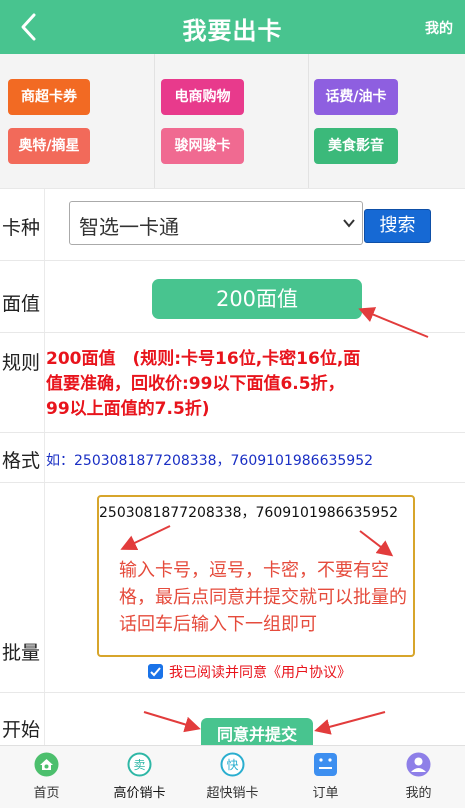  I want to click on home-icon, so click(46, 764).